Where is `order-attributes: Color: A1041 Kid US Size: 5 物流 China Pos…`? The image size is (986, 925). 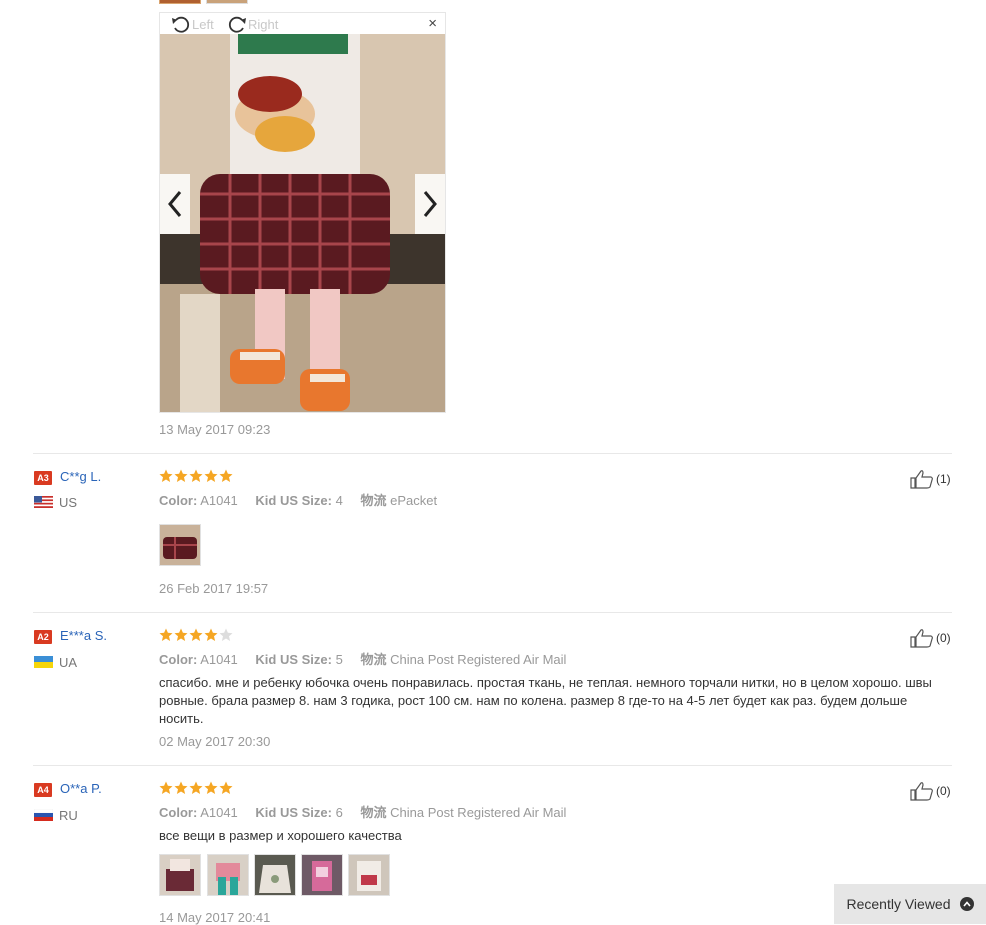
order-attributes: Color: A1041 Kid US Size: 5 物流 China Pos… is located at coordinates (362, 658).